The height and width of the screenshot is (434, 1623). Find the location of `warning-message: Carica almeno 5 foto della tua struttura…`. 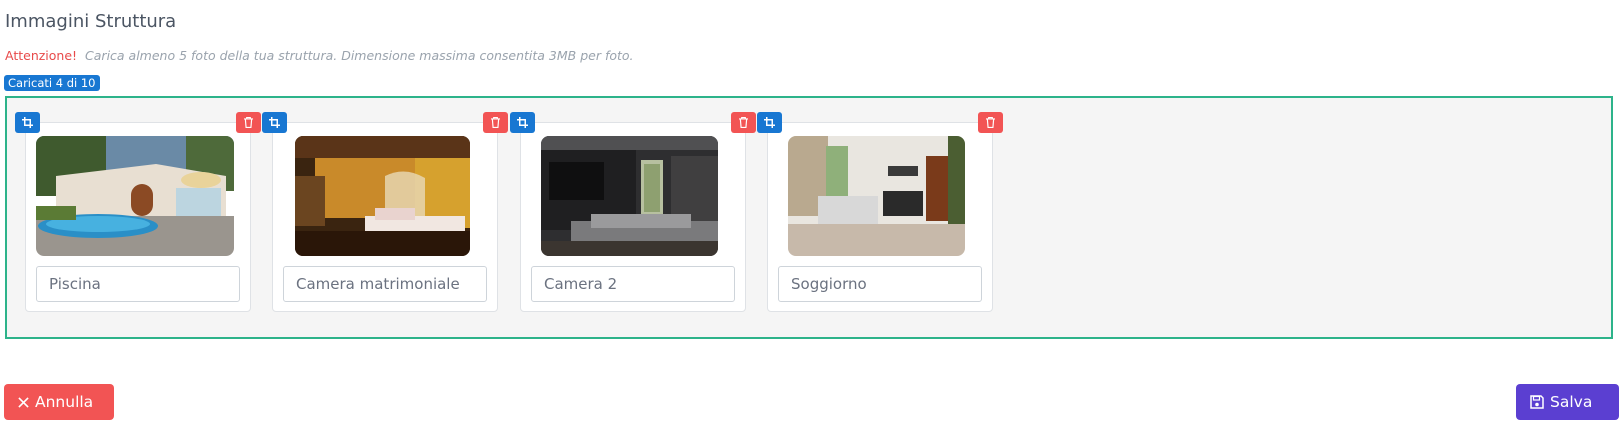

warning-message: Carica almeno 5 foto della tua struttura… is located at coordinates (359, 55).